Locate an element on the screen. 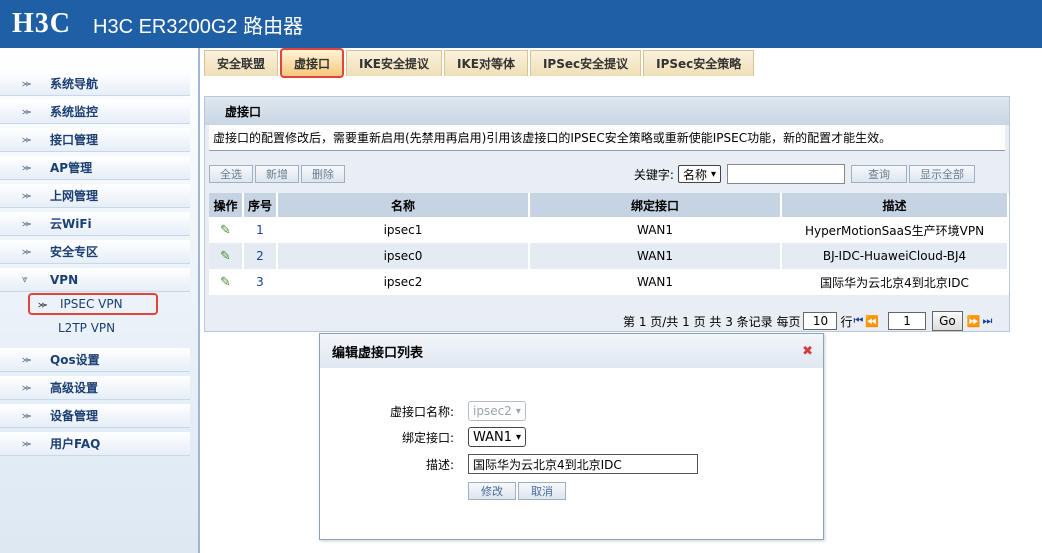  col-header-action: 操作 is located at coordinates (226, 205).